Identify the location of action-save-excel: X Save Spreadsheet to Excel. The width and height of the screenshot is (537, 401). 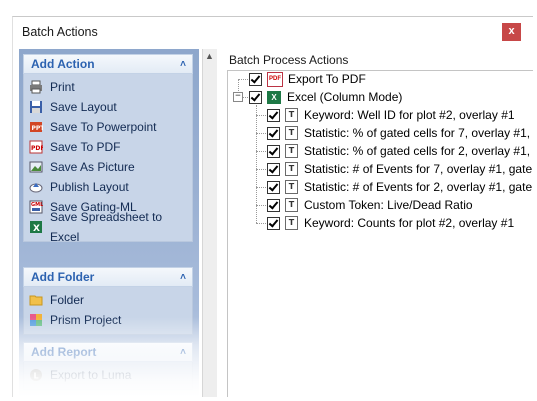
(108, 227).